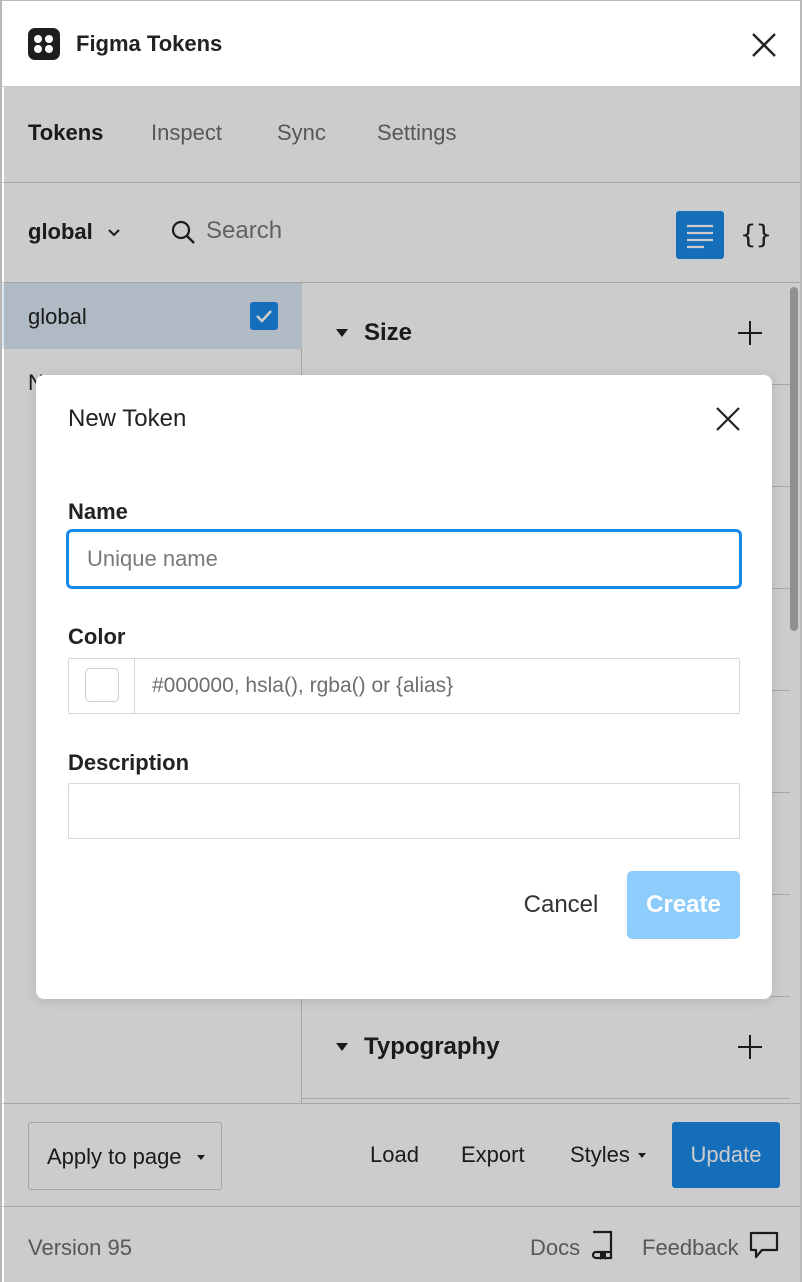 The height and width of the screenshot is (1282, 802). Describe the element at coordinates (561, 905) in the screenshot. I see `cancel-button: Cancel` at that location.